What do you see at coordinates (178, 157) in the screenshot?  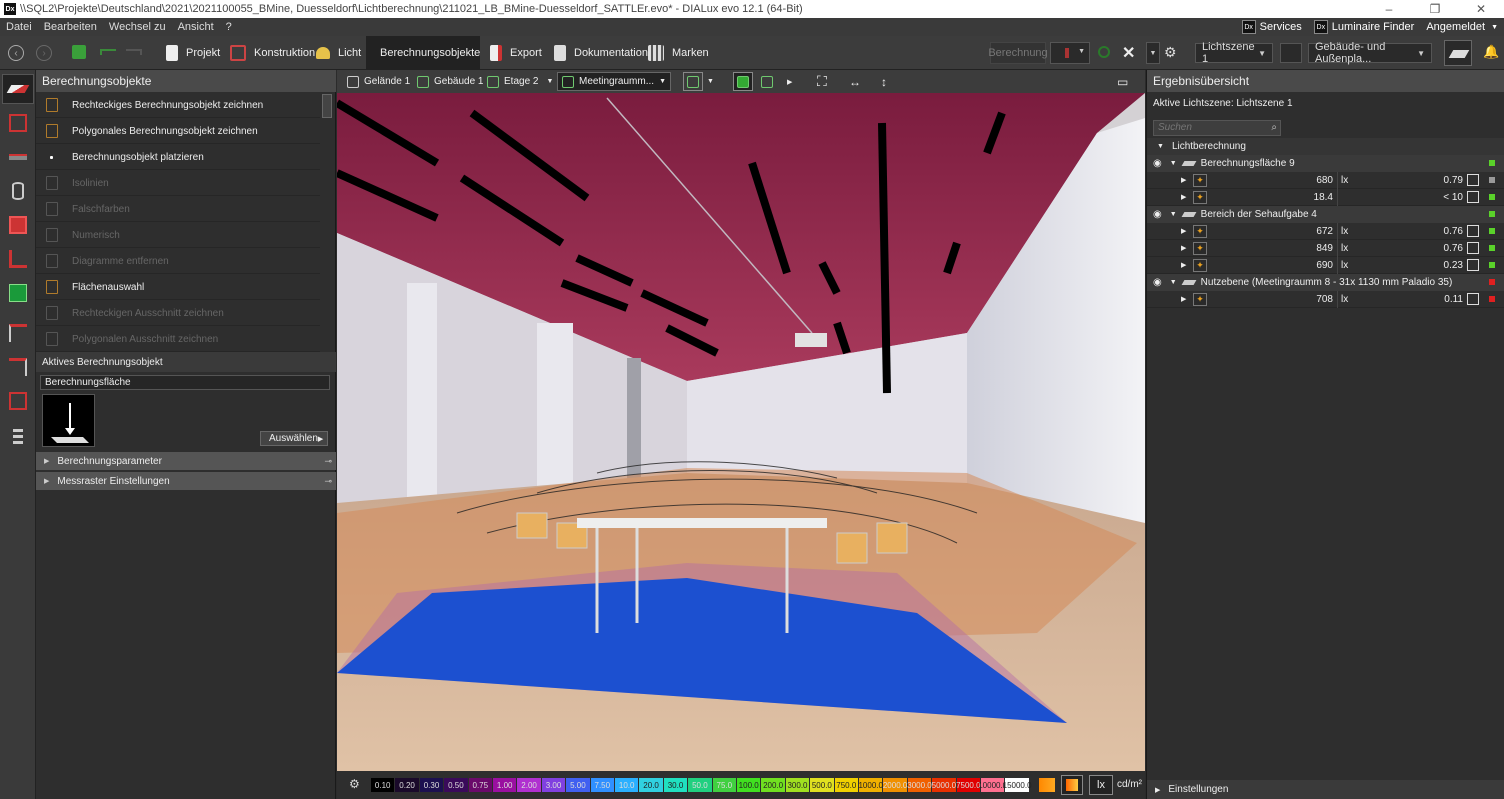 I see `tool-item-2: Berechnungsobjekt platzieren` at bounding box center [178, 157].